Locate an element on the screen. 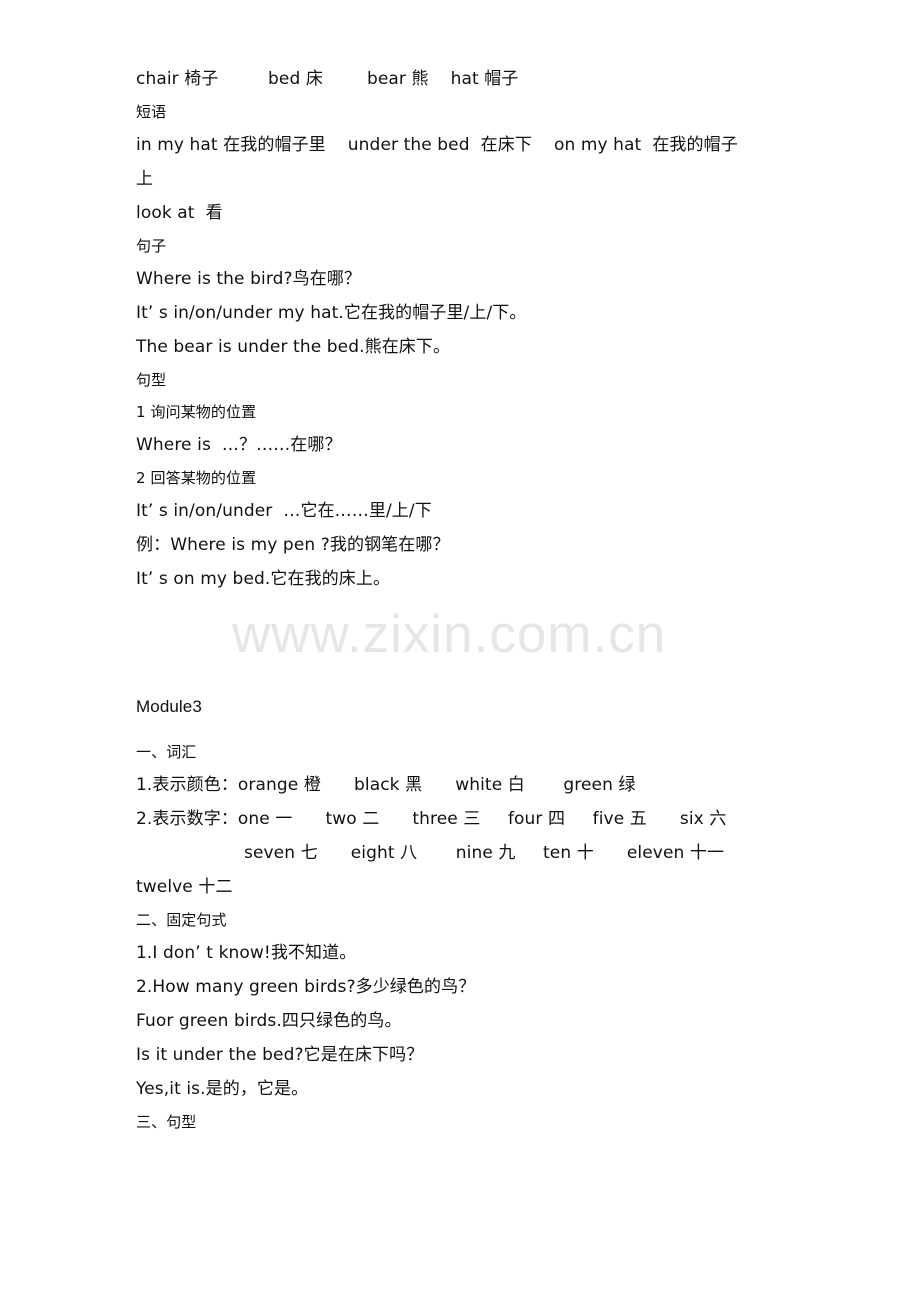 Image resolution: width=920 pixels, height=1302 pixels. module3-section-3-heading: 三、句型 is located at coordinates (166, 1122).